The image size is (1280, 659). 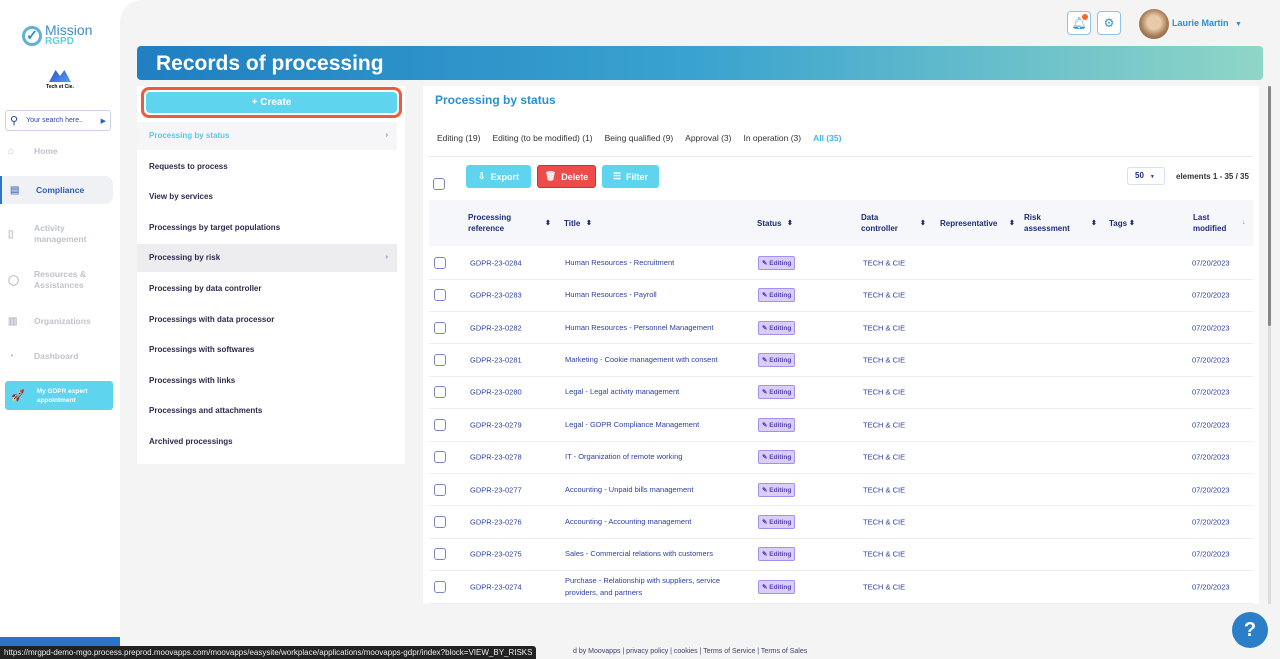 What do you see at coordinates (1154, 24) in the screenshot?
I see `avatar` at bounding box center [1154, 24].